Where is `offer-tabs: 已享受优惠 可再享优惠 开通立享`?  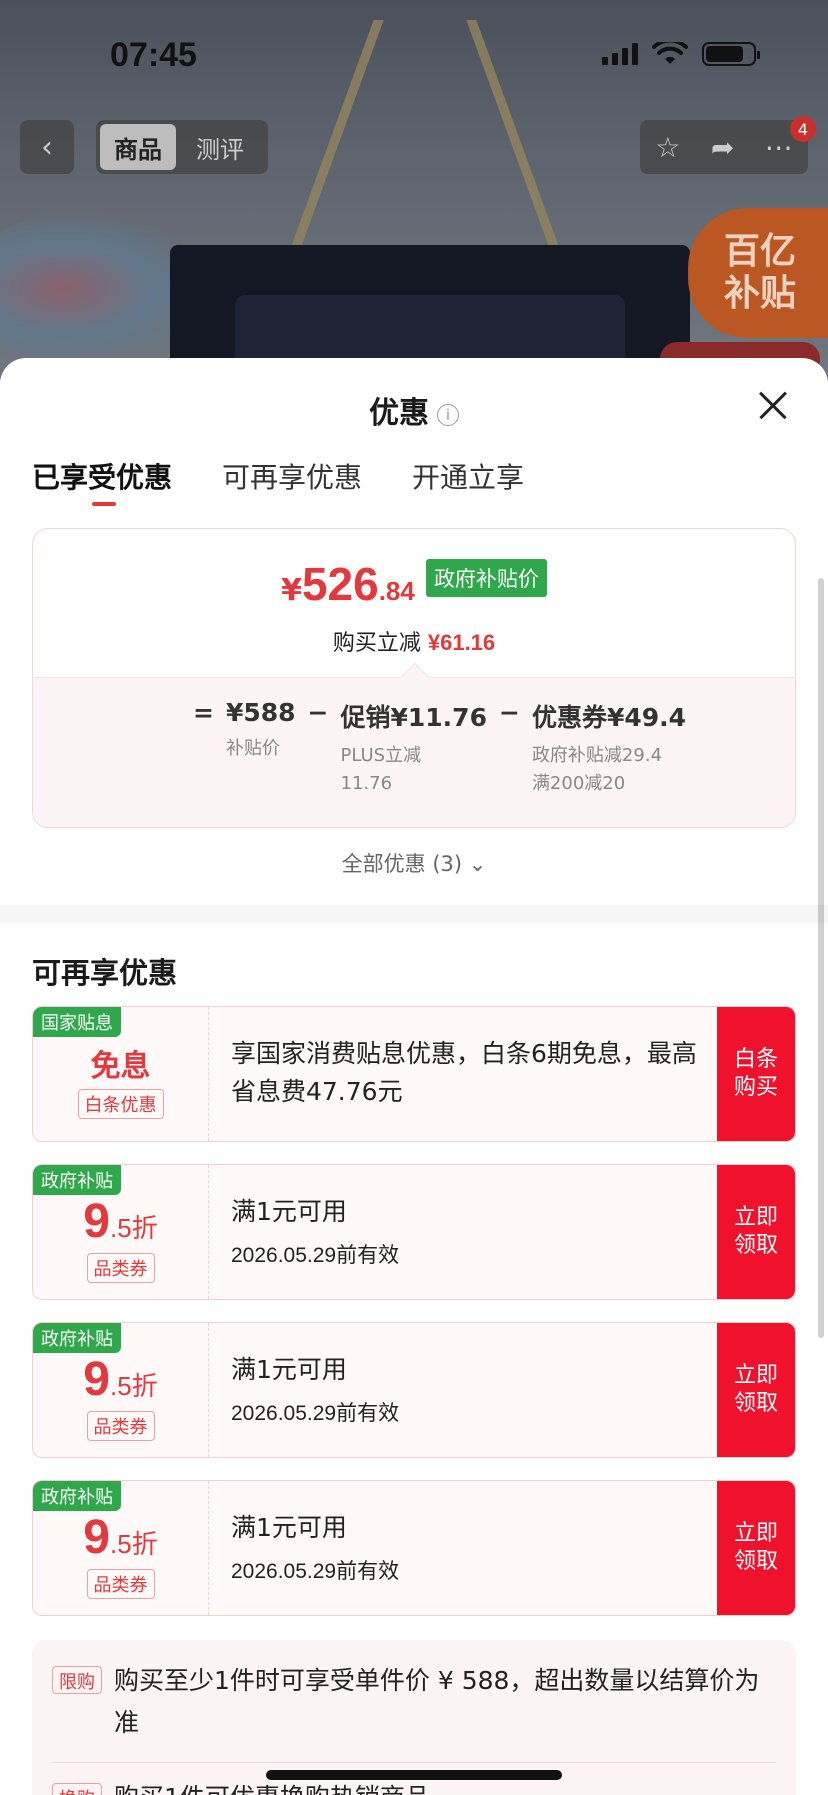
offer-tabs: 已享受优惠 可再享优惠 开通立享 is located at coordinates (278, 481).